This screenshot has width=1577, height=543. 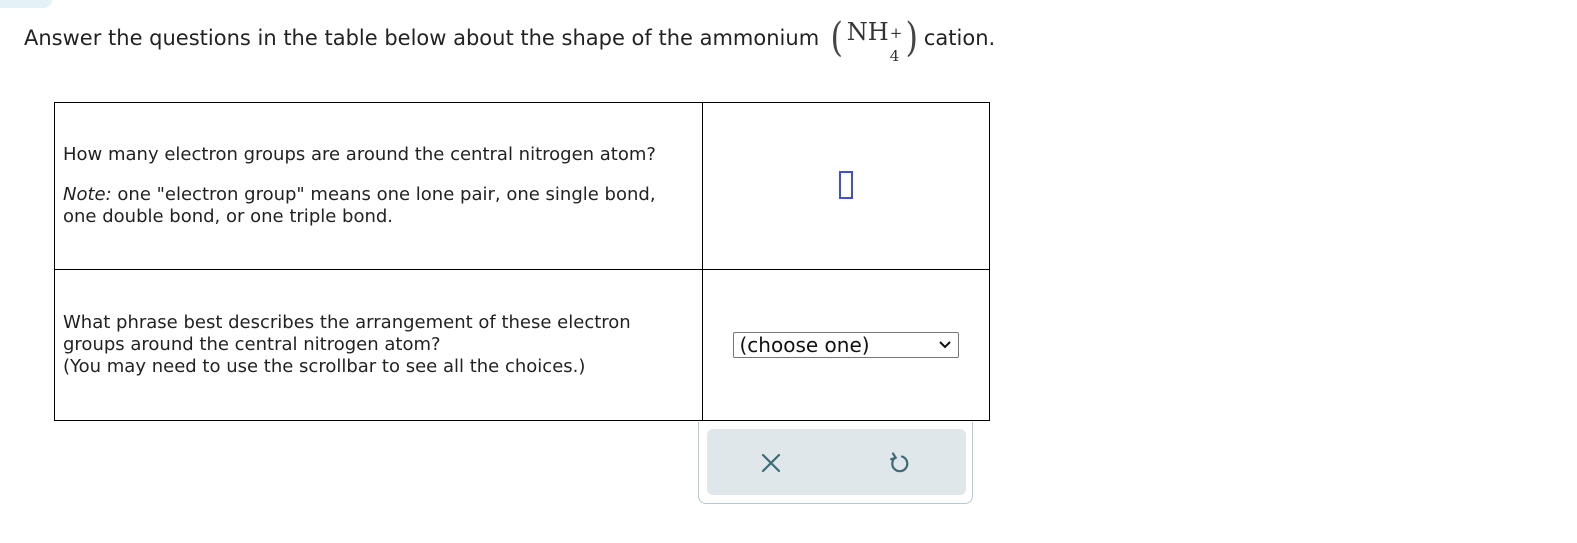 I want to click on formula-close-paren: ), so click(x=912, y=38).